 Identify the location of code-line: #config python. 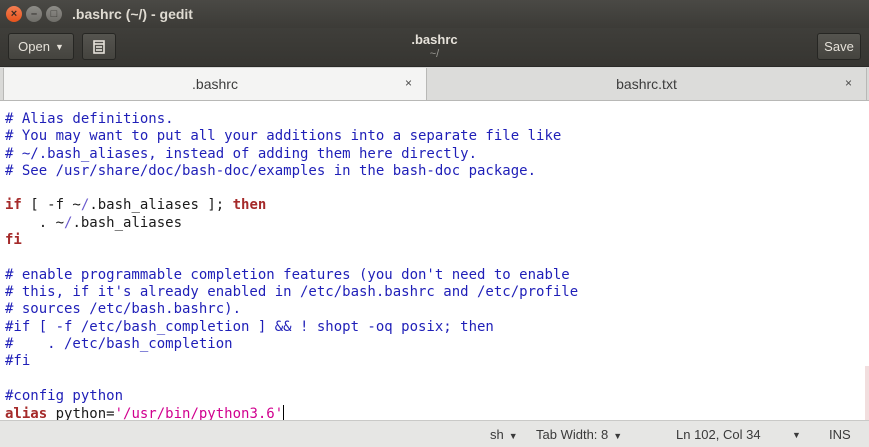
(291, 396).